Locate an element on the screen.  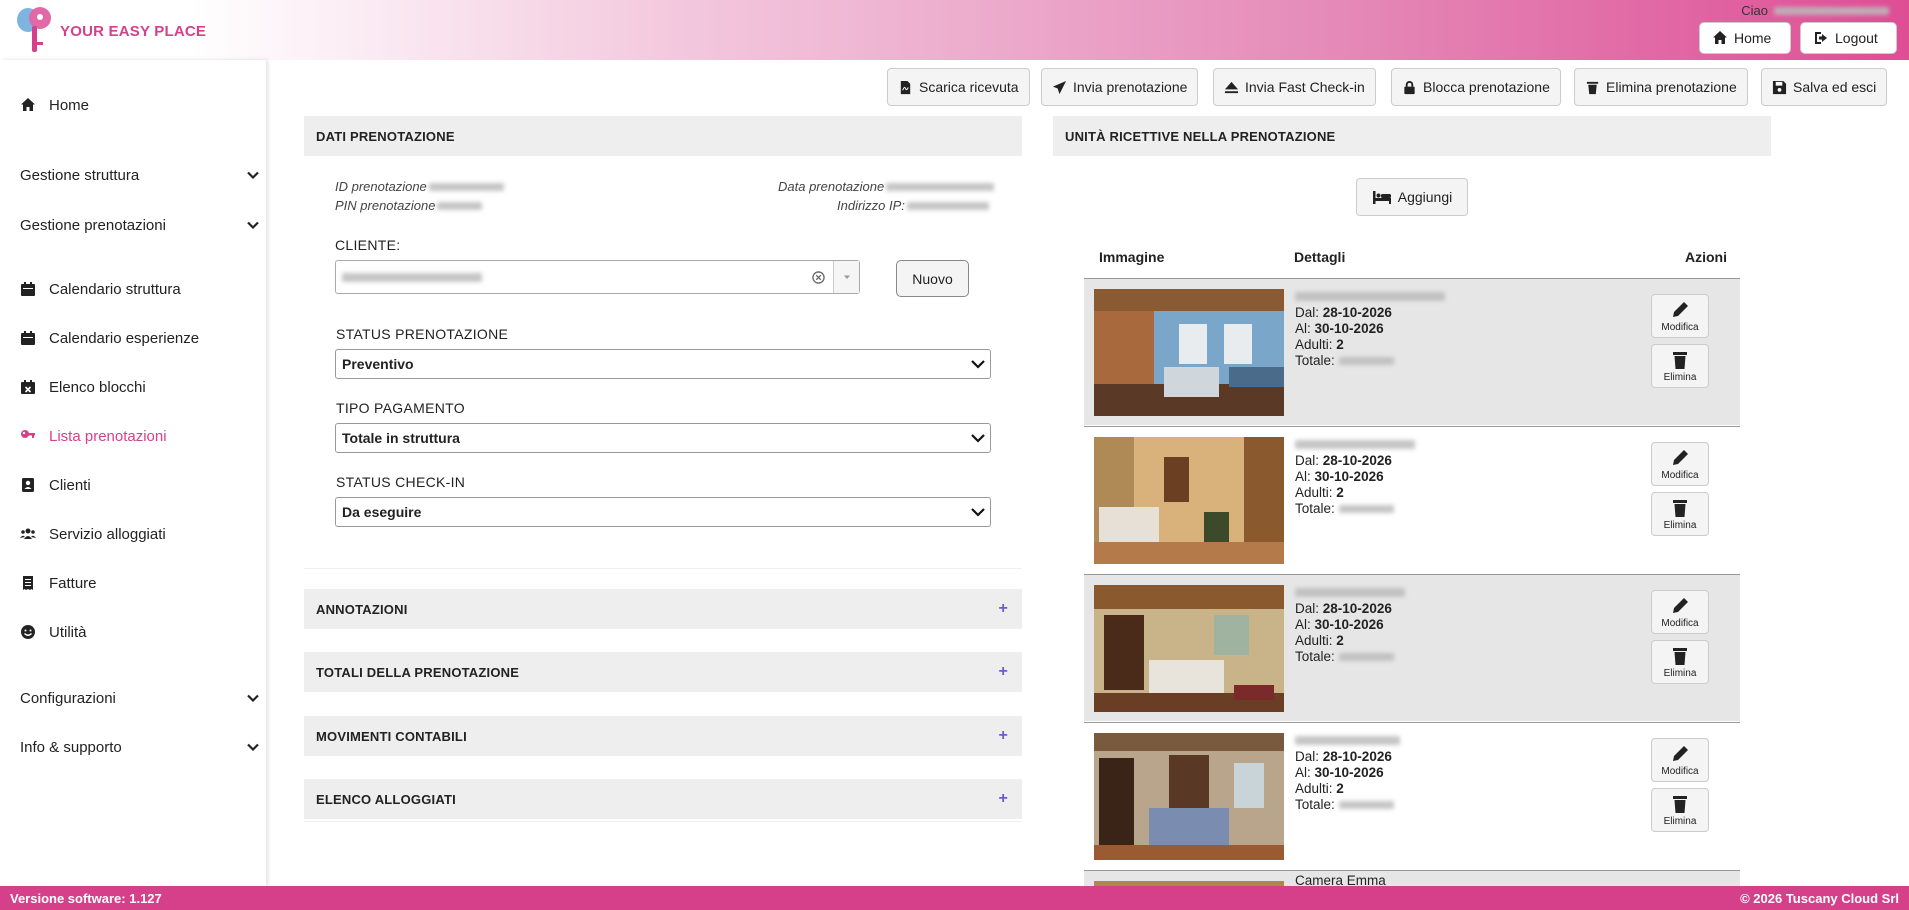
sidebar-item-label: Fatture is located at coordinates (73, 583).